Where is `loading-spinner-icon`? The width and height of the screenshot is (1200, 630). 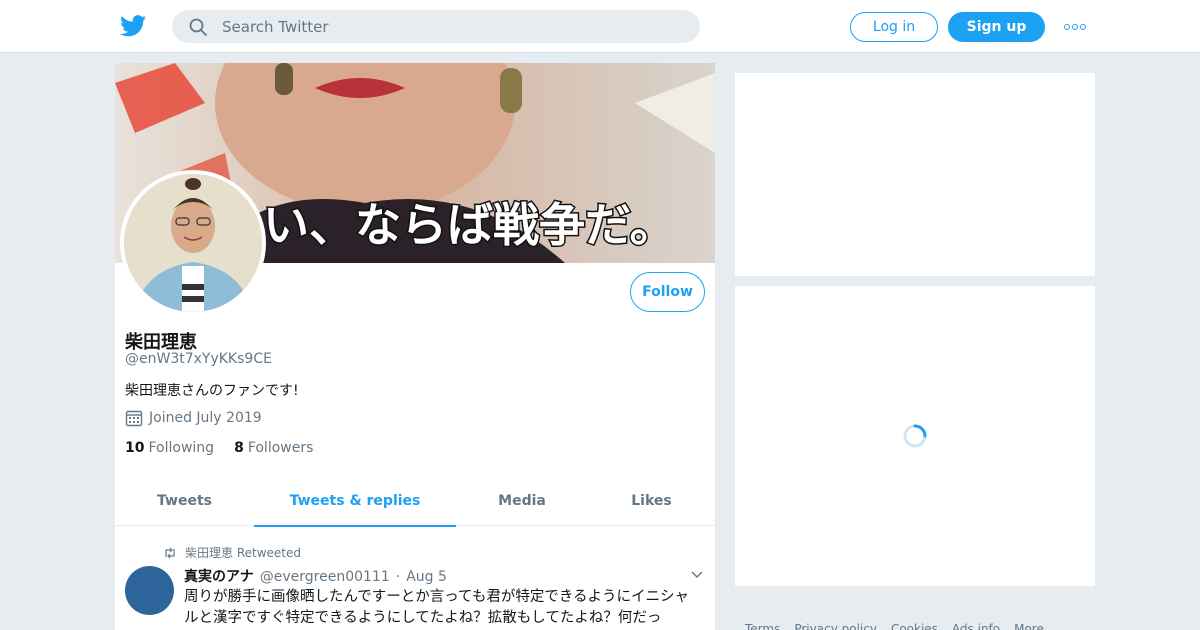 loading-spinner-icon is located at coordinates (915, 436).